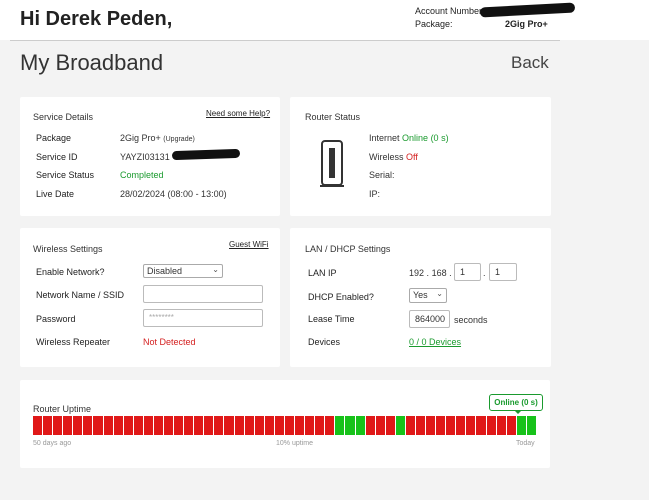 The width and height of the screenshot is (649, 500). I want to click on live-date-value: 28/02/2024 (08:00 - 13:00), so click(173, 194).